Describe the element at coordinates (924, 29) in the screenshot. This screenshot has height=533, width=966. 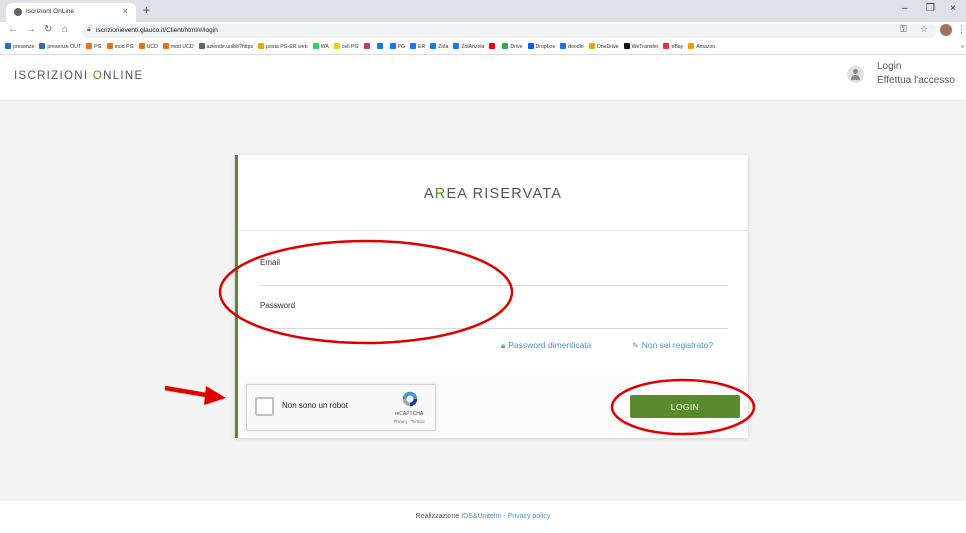
I see `star-icon: ☆` at that location.